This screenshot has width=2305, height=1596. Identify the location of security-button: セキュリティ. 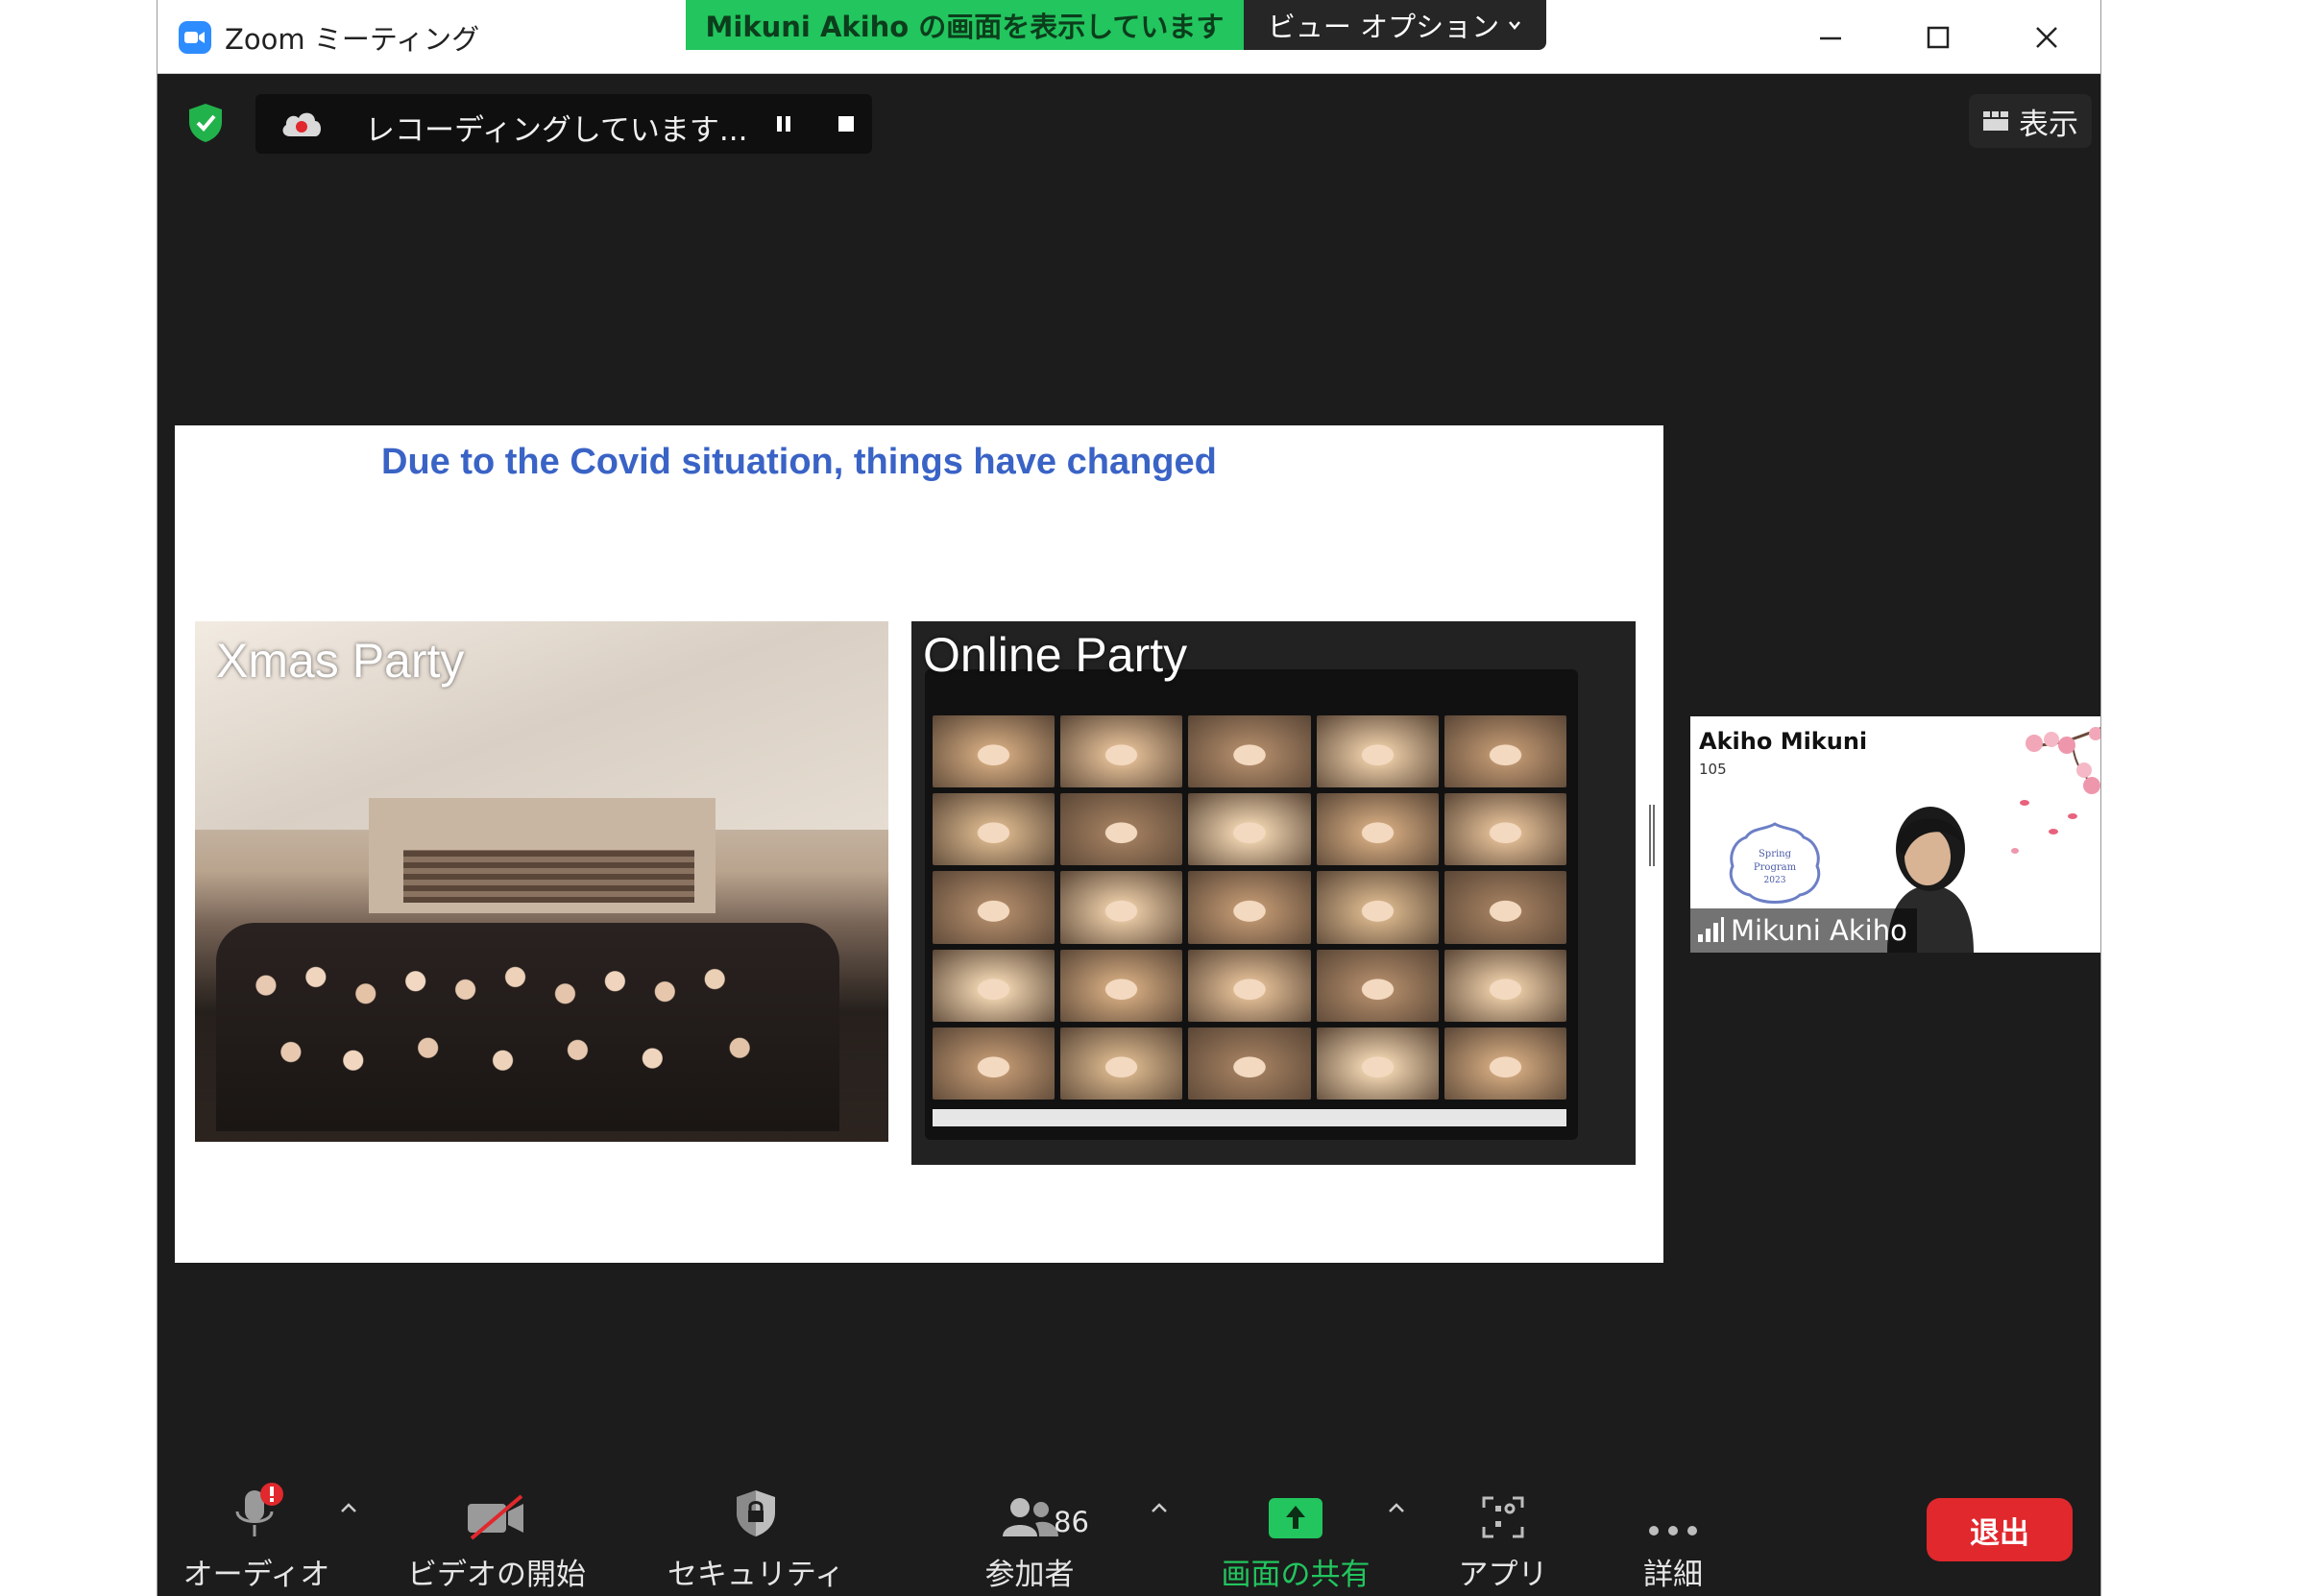
(755, 1536).